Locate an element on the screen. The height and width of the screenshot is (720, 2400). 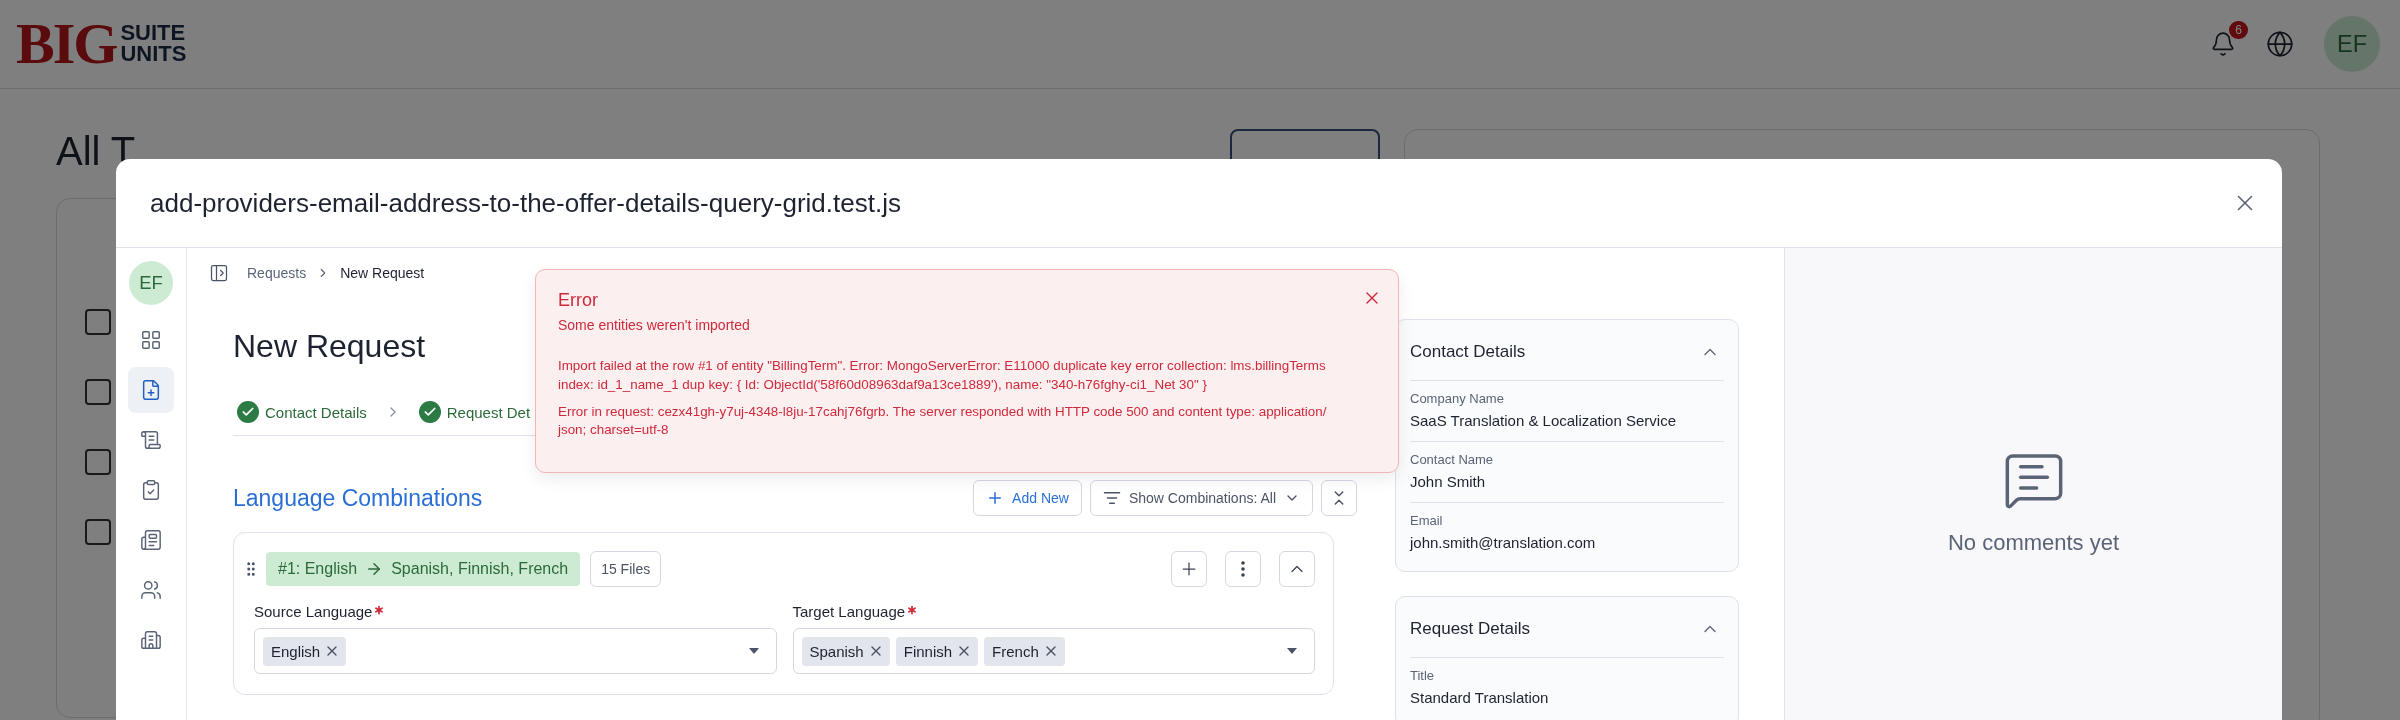
field-value: SaaS Translation & Localization Service is located at coordinates (1543, 420).